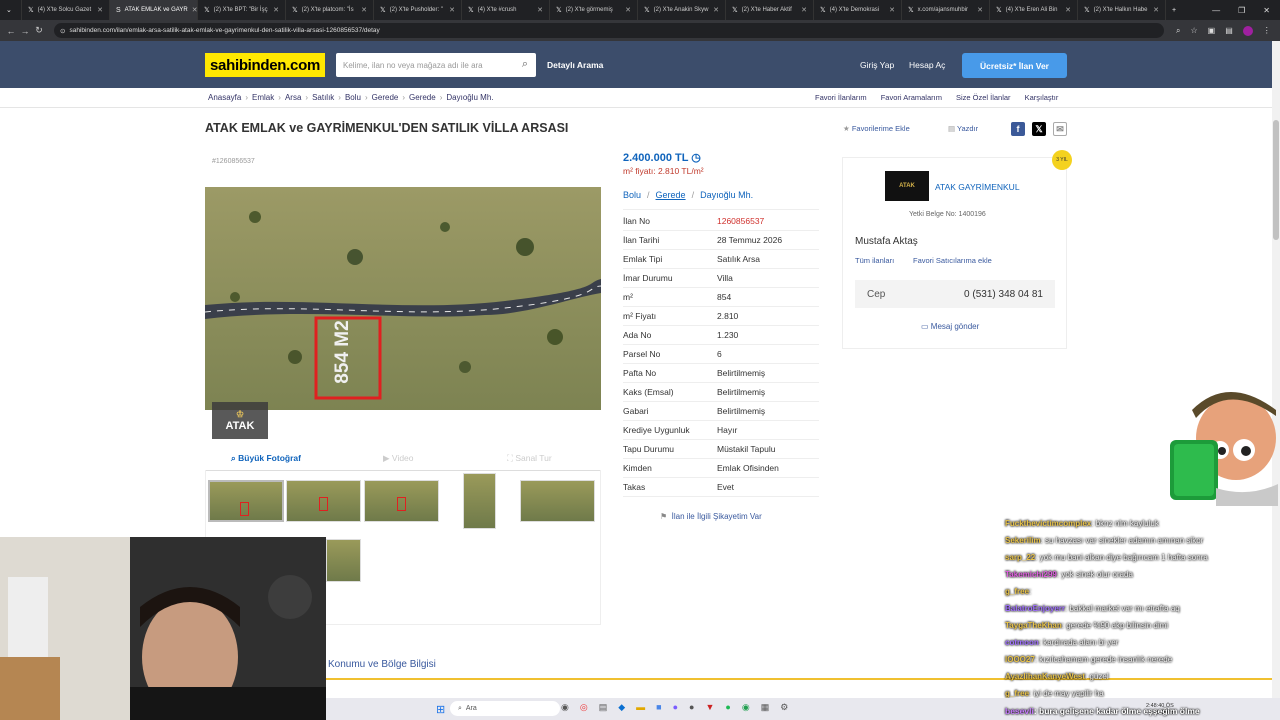 The image size is (1280, 720). I want to click on taskbar-app-icon: ◎, so click(584, 707).